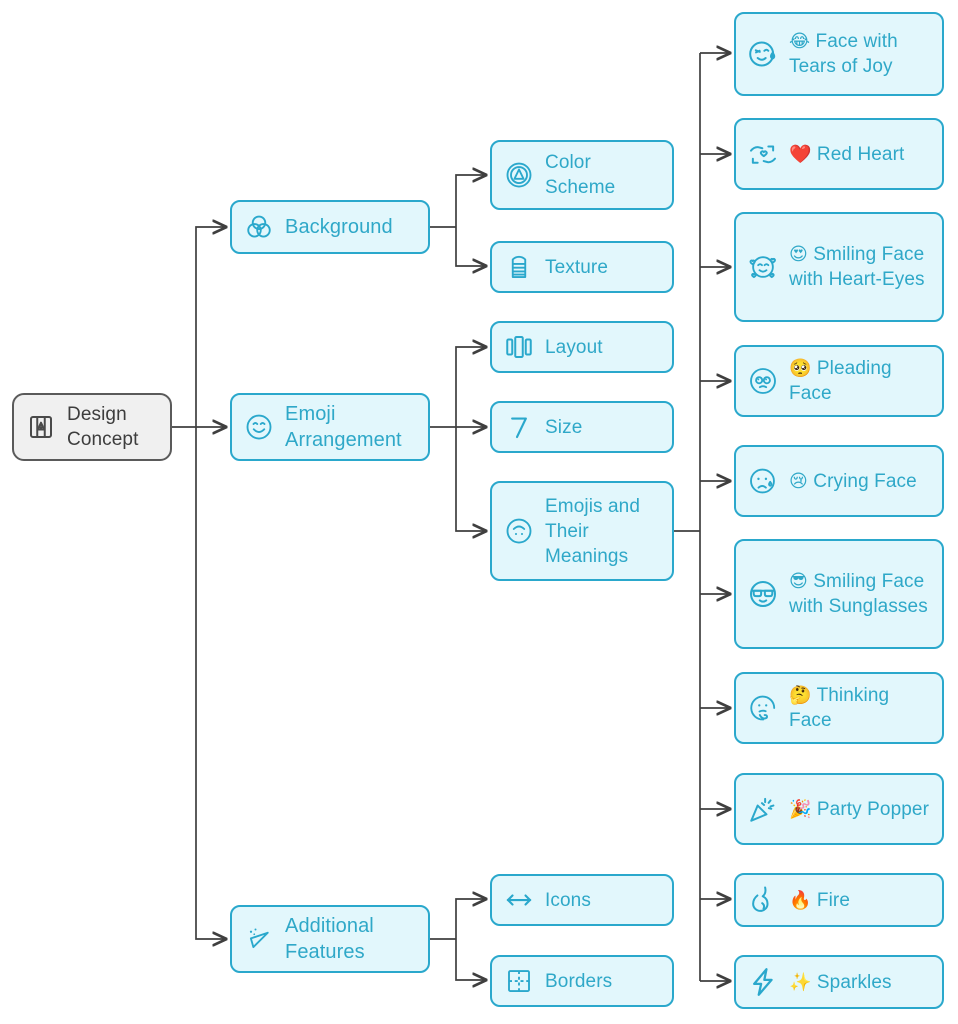  I want to click on leaf-smiling-face-with-sunglasses: 😎 Smiling Face with Sunglasses, so click(839, 594).